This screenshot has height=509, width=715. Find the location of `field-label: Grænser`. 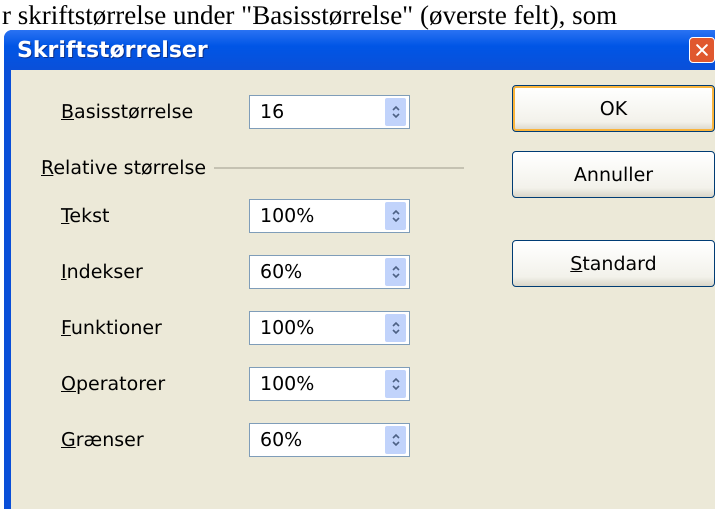

field-label: Grænser is located at coordinates (102, 440).